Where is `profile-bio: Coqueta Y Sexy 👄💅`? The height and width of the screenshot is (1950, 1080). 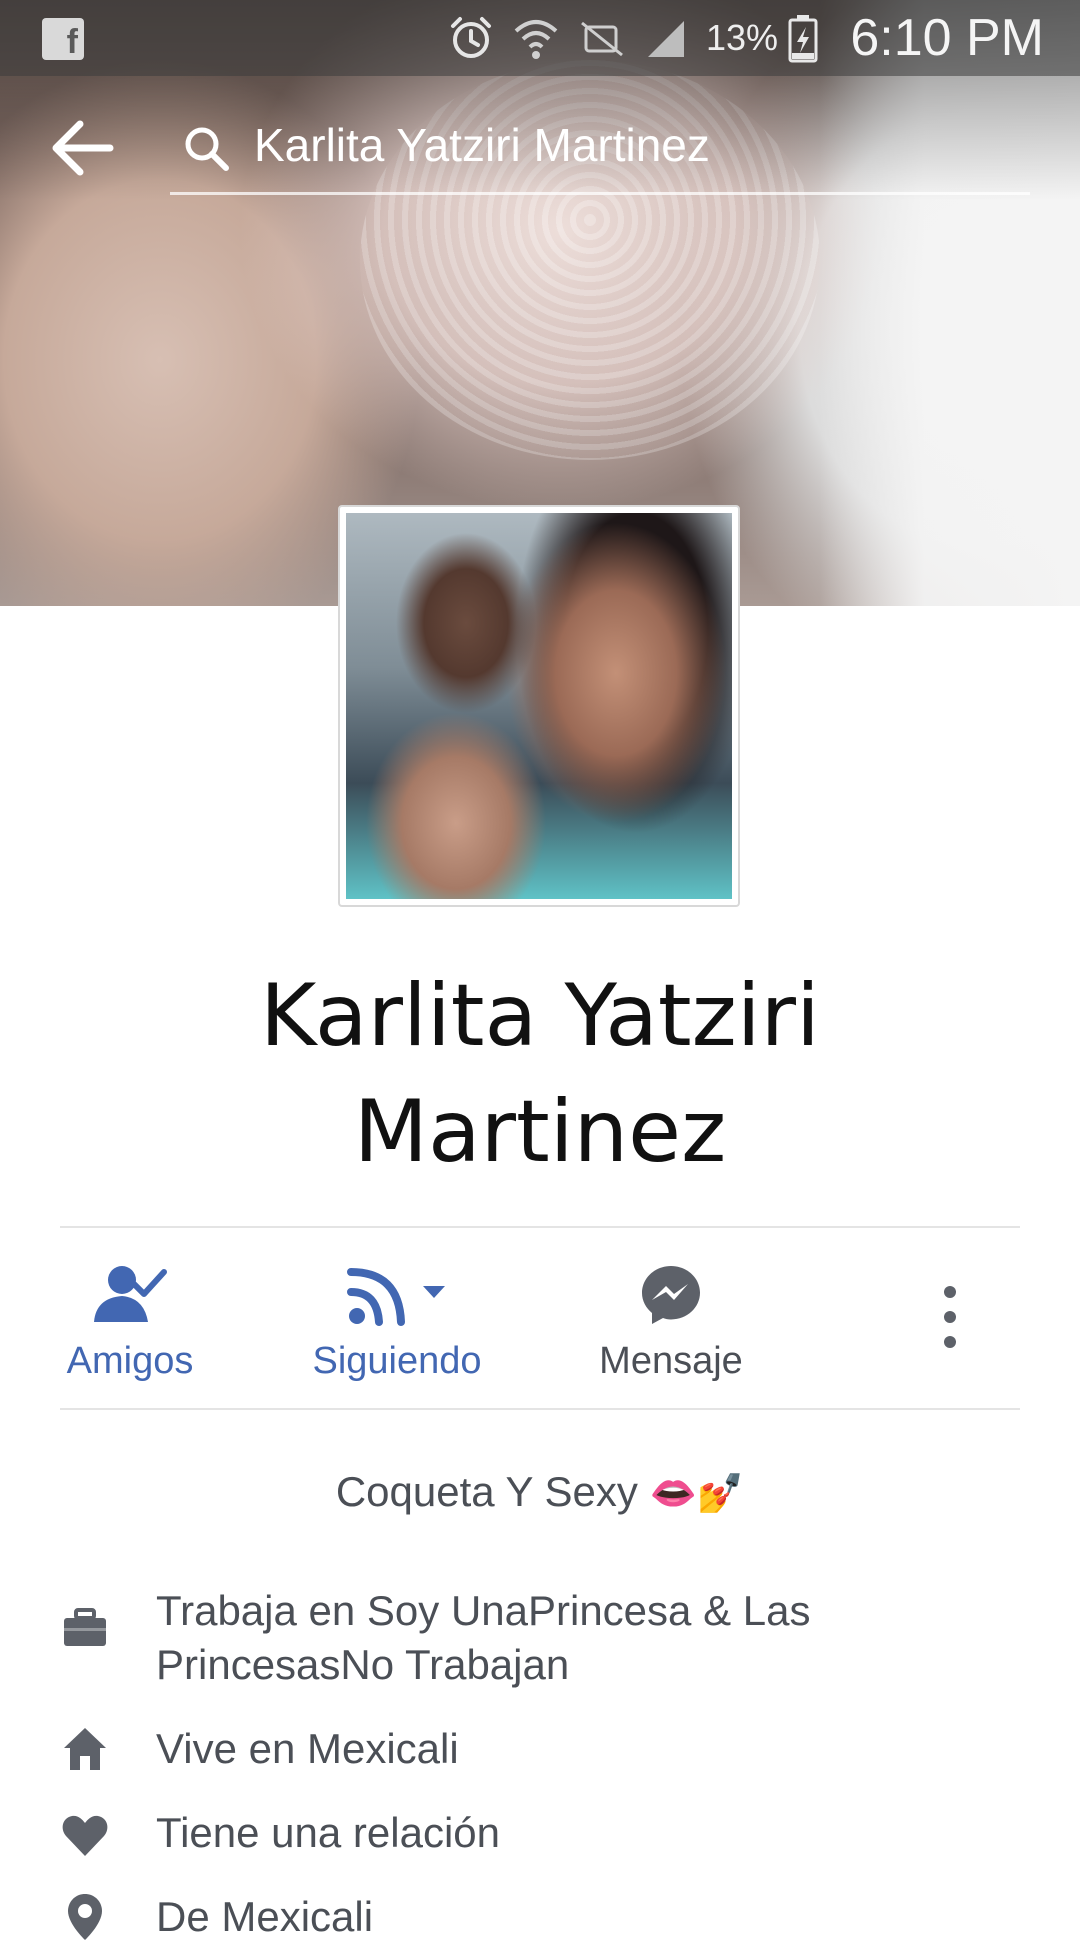 profile-bio: Coqueta Y Sexy 👄💅 is located at coordinates (540, 1492).